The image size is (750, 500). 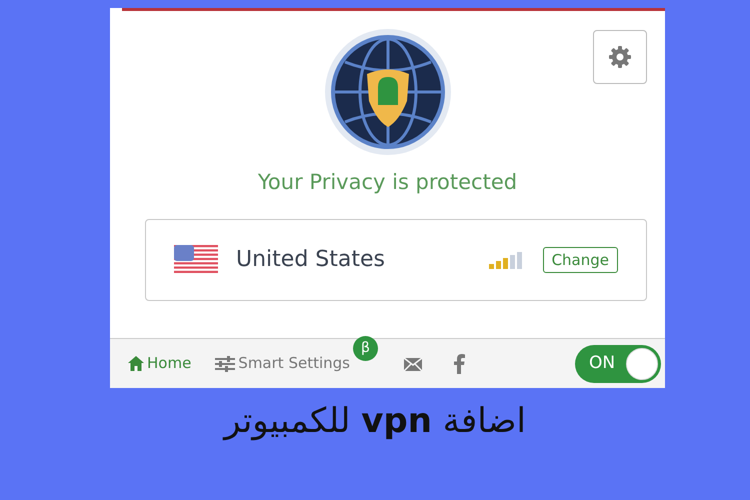 I want to click on on-off-toggle: ON, so click(x=618, y=363).